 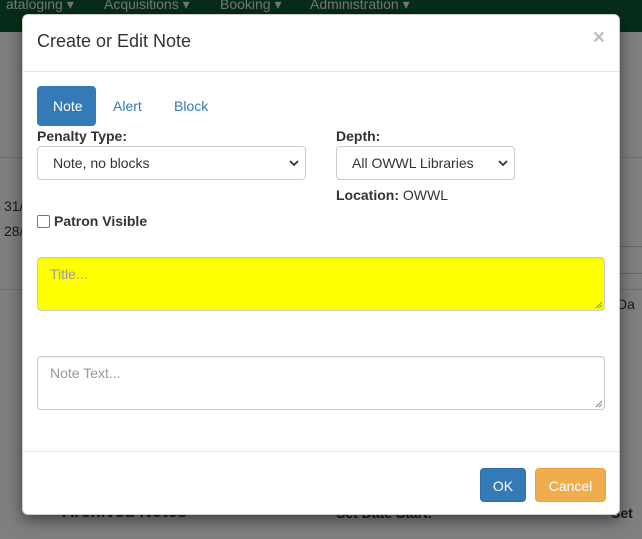 I want to click on location-readout: Location: OWWL, so click(x=392, y=195).